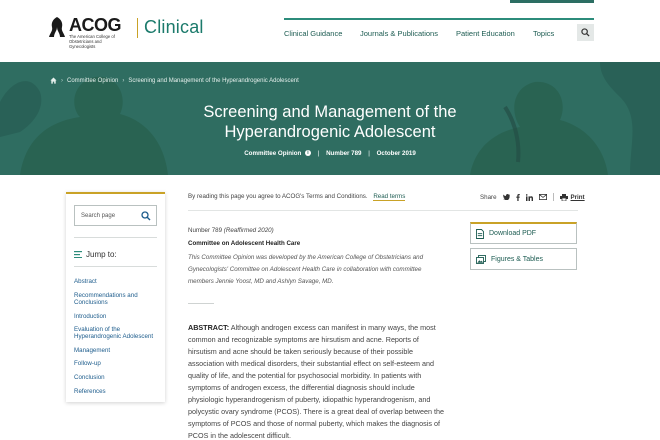 This screenshot has height=440, width=660. What do you see at coordinates (205, 230) in the screenshot?
I see `article-number-value: Number 789` at bounding box center [205, 230].